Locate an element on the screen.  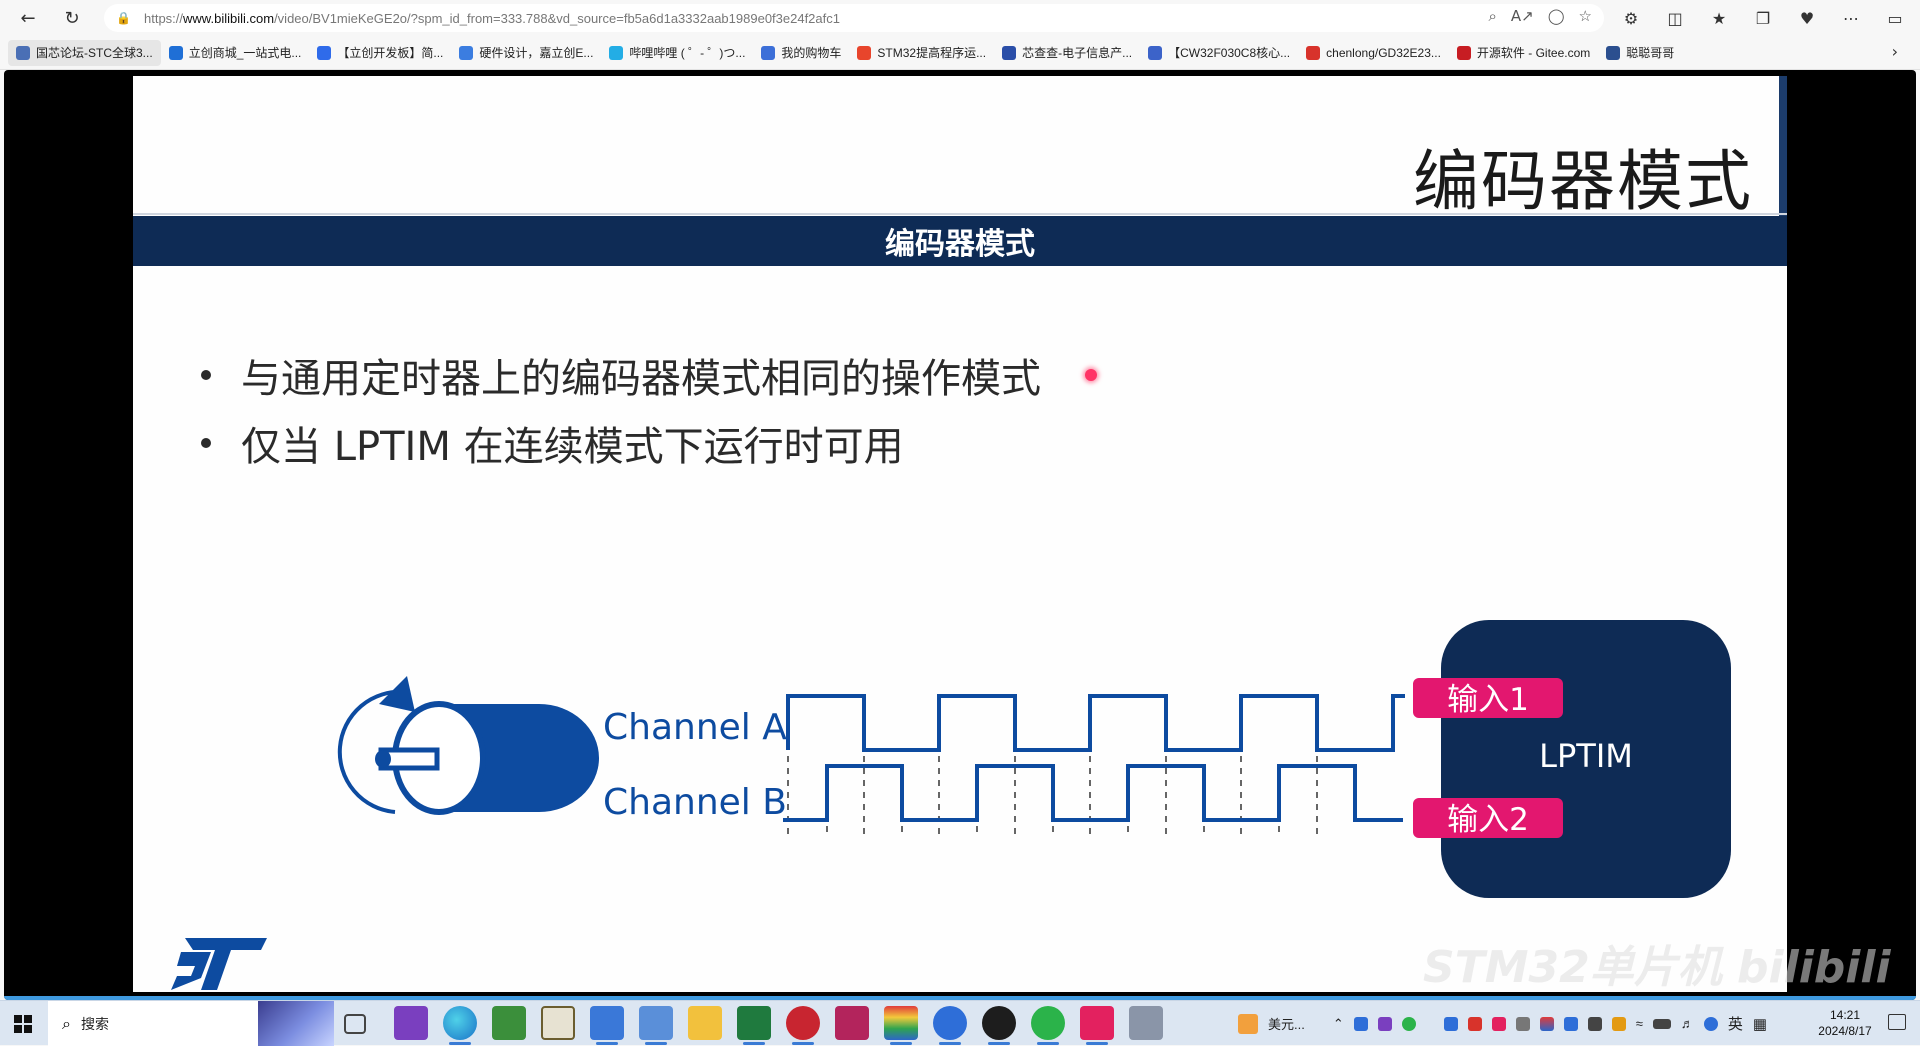
wifi-icon: ≈ is located at coordinates (1639, 1023).